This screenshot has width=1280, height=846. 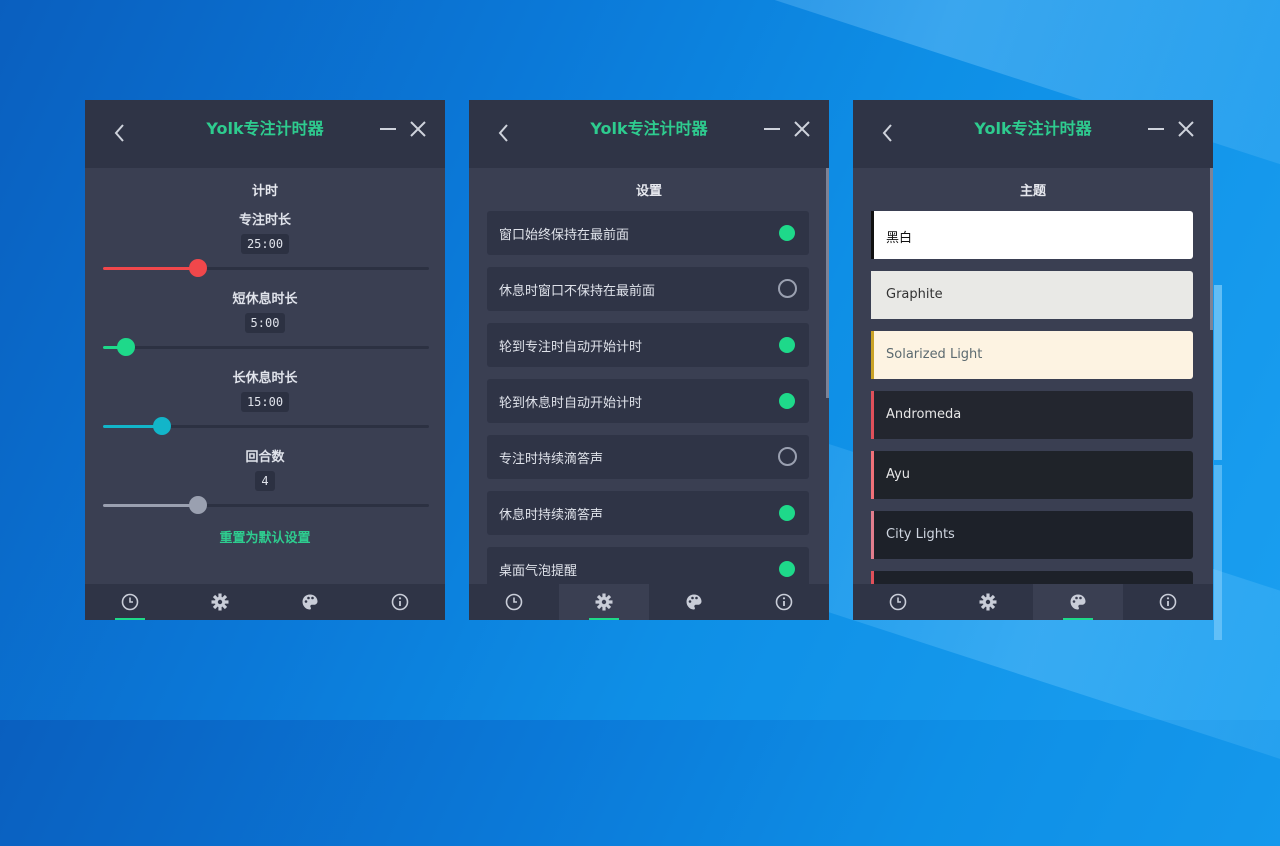 What do you see at coordinates (564, 235) in the screenshot?
I see `option-label: 窗口始终保持在最前面` at bounding box center [564, 235].